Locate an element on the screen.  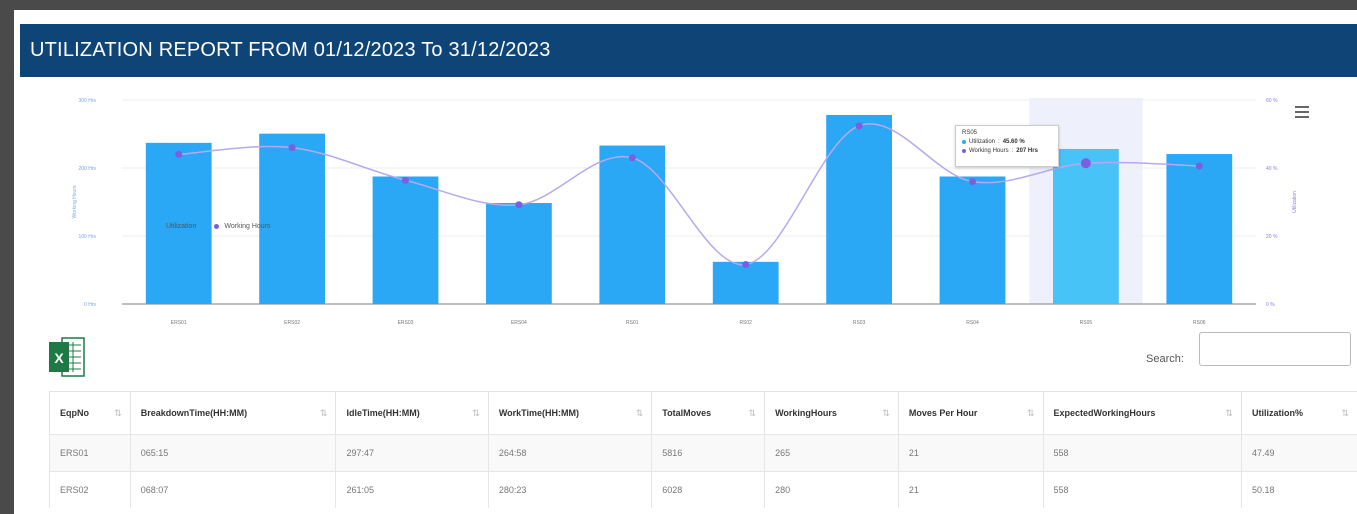
chart-menu-icon is located at coordinates (1302, 112).